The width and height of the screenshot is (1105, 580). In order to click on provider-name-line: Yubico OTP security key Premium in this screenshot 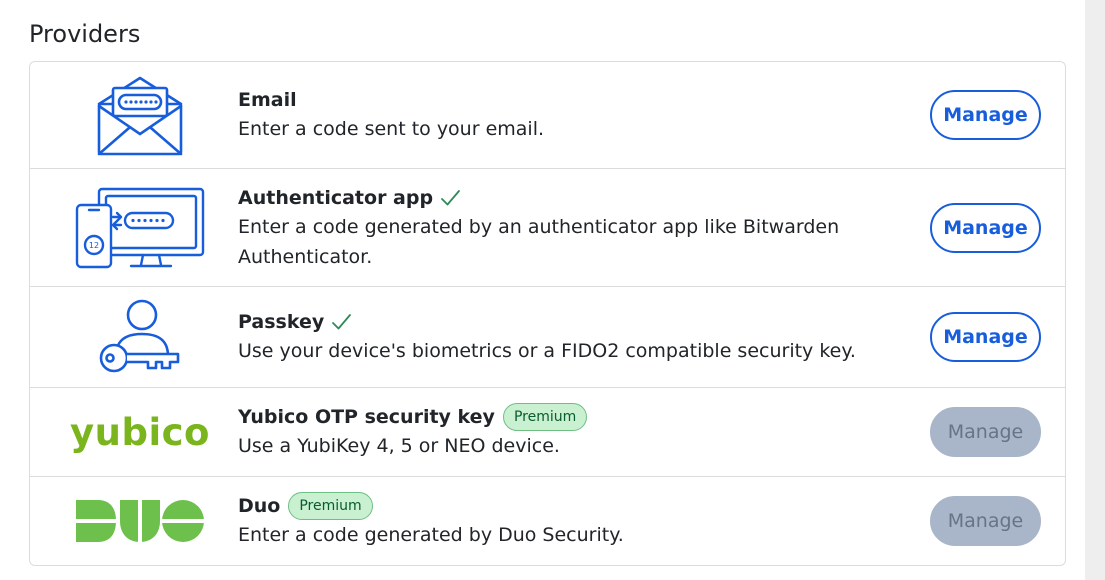, I will do `click(558, 417)`.